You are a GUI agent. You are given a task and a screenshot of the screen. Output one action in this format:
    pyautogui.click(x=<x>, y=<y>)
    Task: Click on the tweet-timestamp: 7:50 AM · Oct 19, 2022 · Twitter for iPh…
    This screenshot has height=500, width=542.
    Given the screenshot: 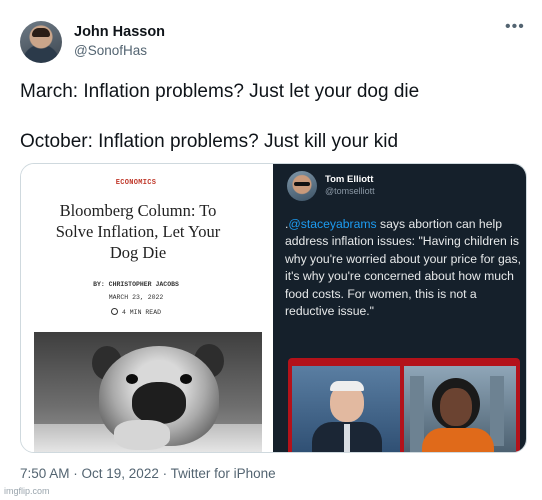 What is the action you would take?
    pyautogui.click(x=148, y=473)
    